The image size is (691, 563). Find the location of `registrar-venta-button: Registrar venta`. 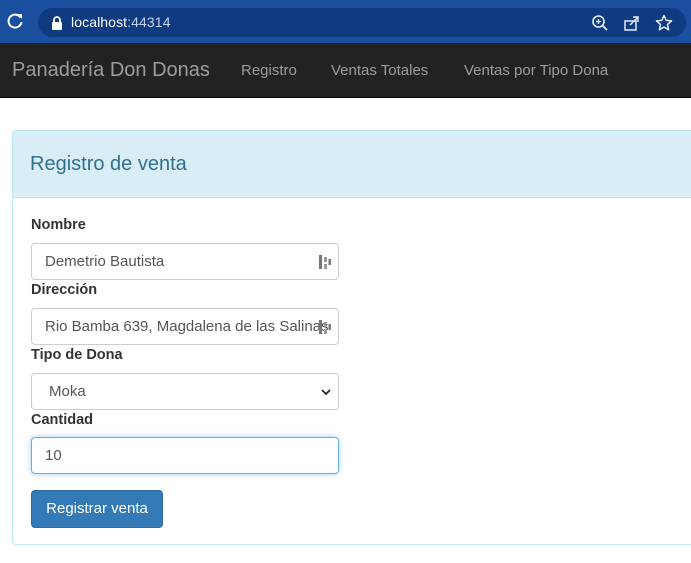

registrar-venta-button: Registrar venta is located at coordinates (97, 509).